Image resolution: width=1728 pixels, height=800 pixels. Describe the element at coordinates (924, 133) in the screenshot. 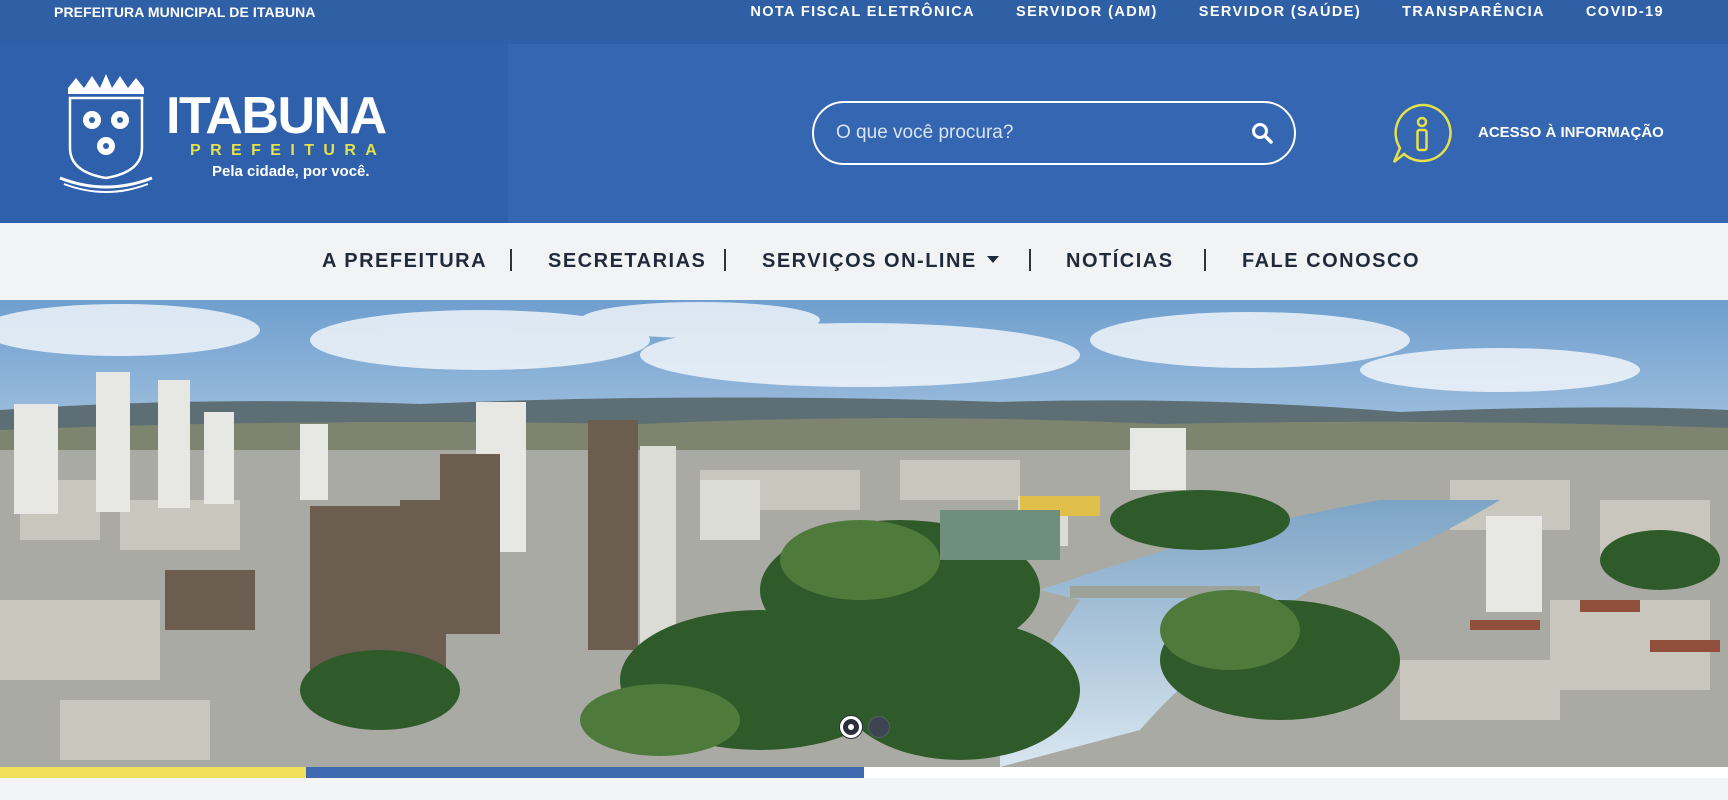

I see `search-input: O que você procura?` at that location.